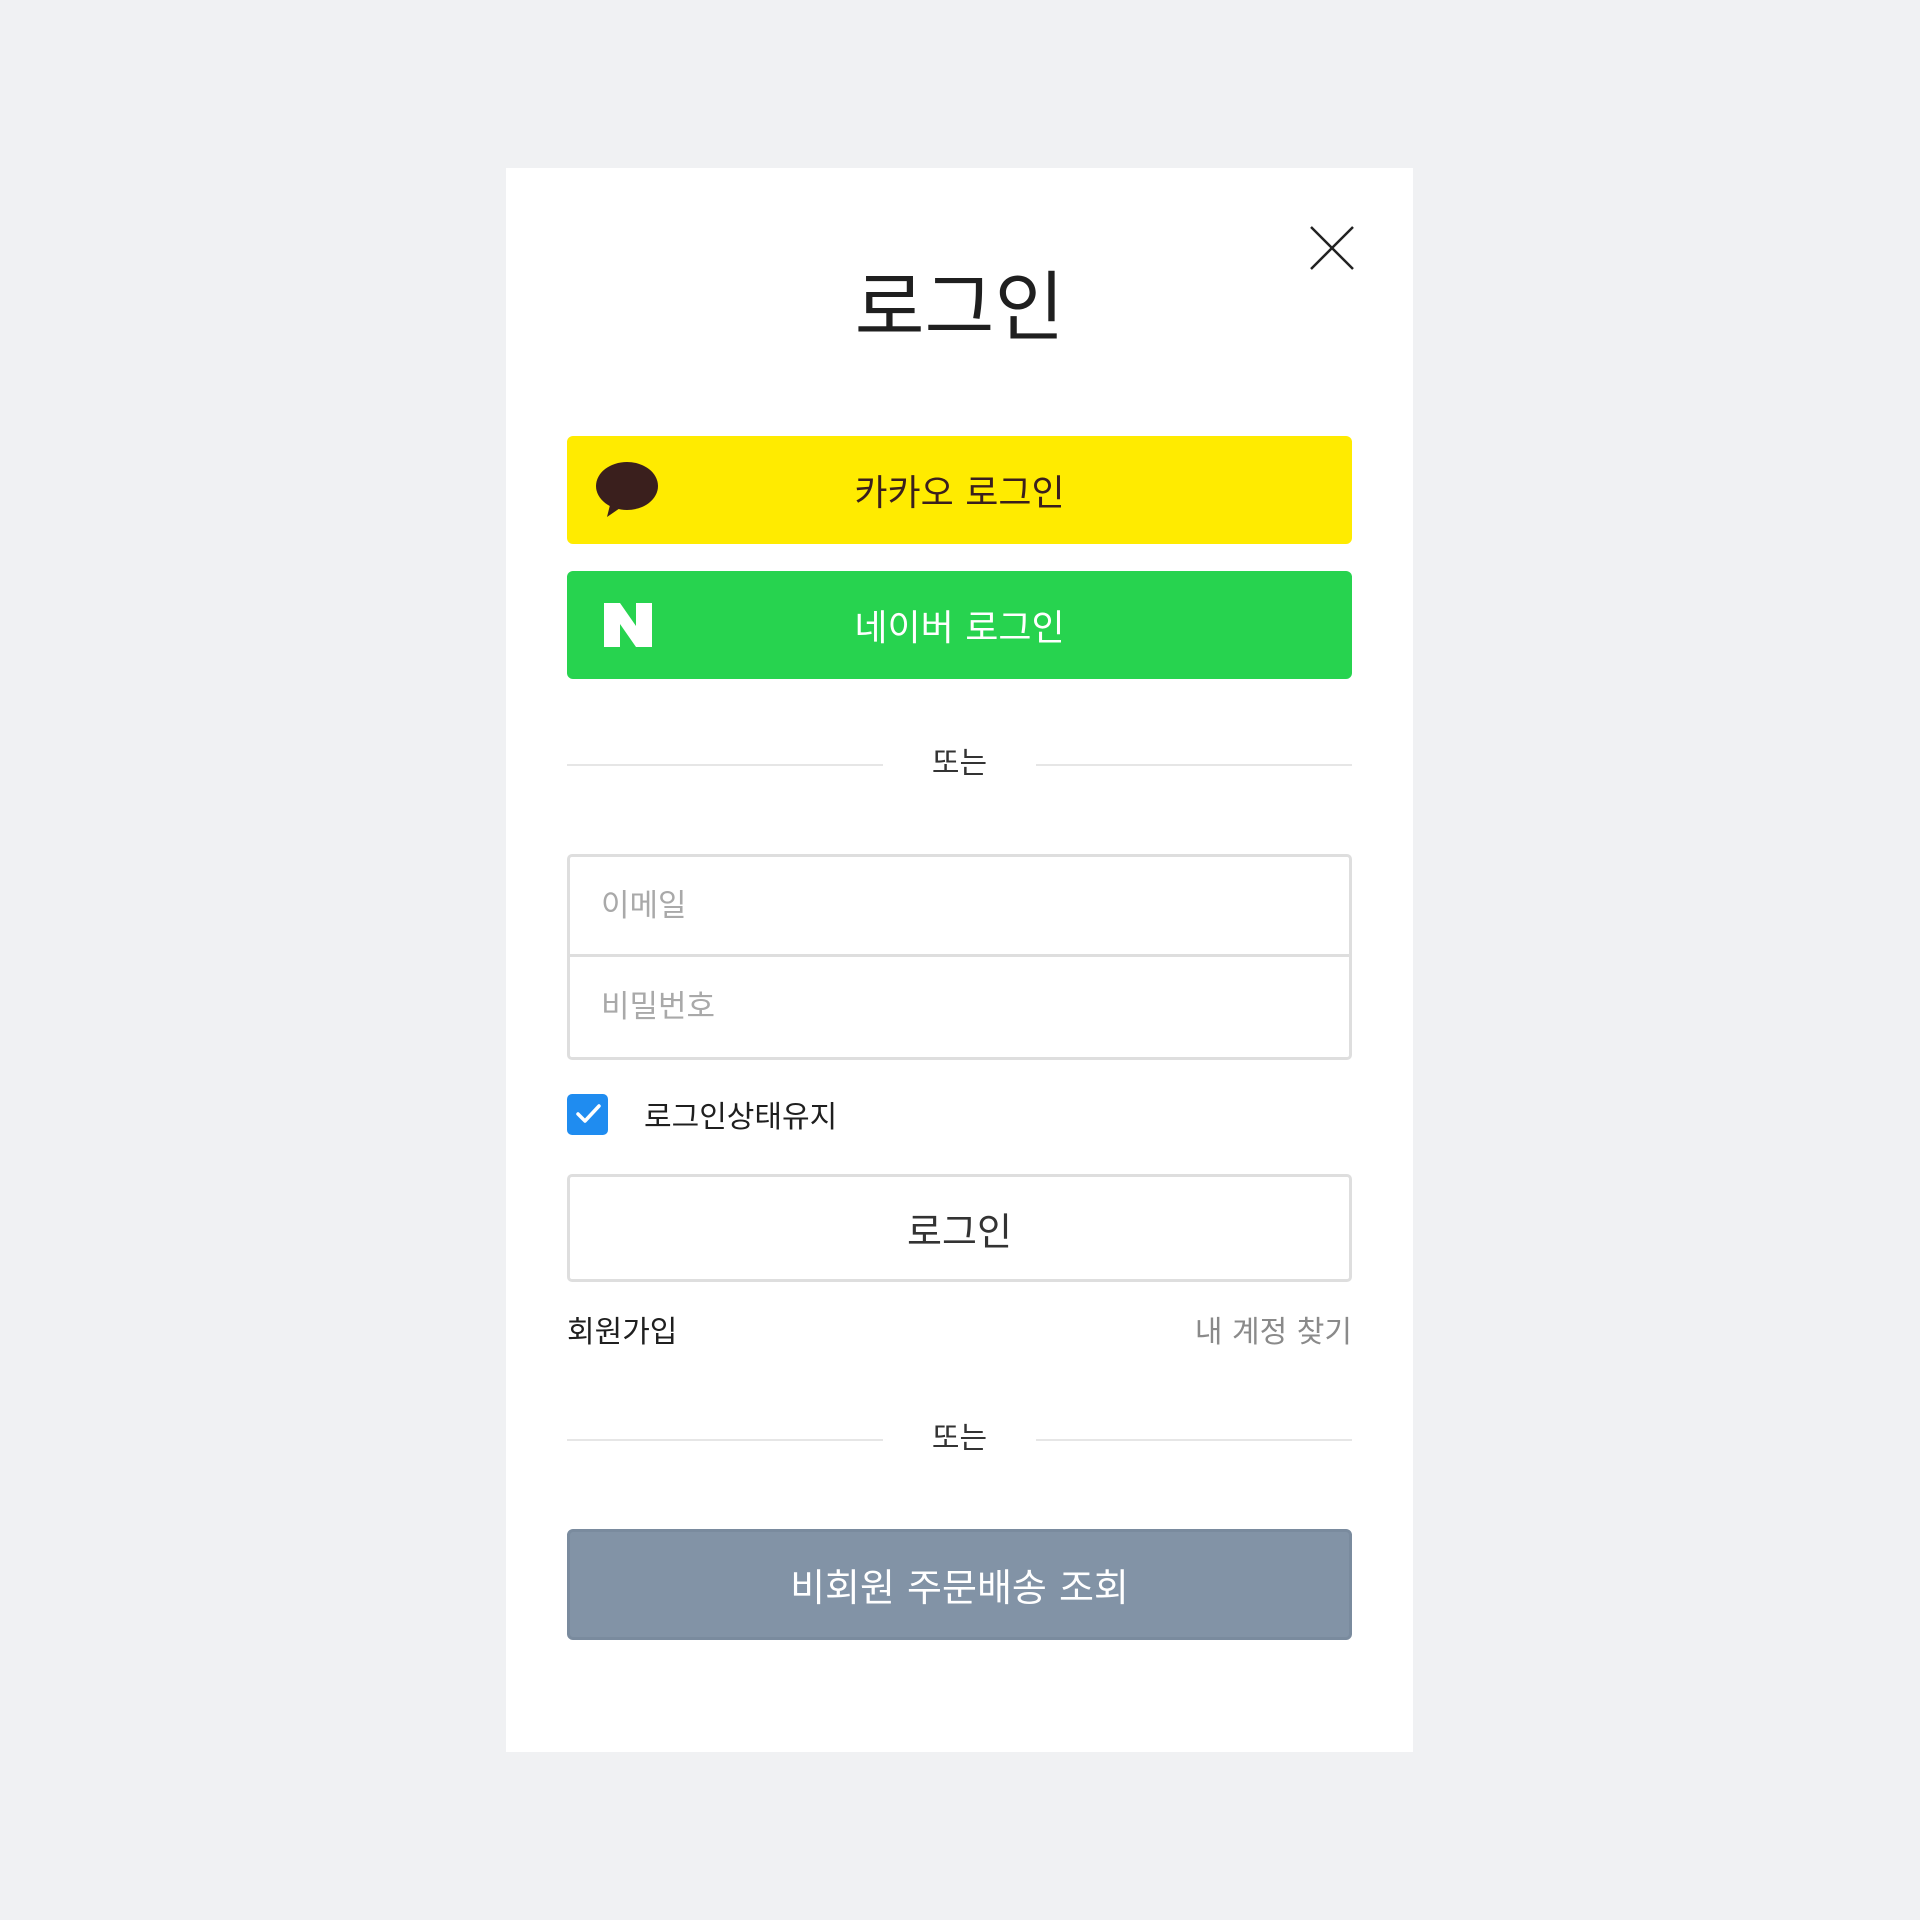 Image resolution: width=1920 pixels, height=1920 pixels. Describe the element at coordinates (622, 1333) in the screenshot. I see `signup-link: 회원가입` at that location.